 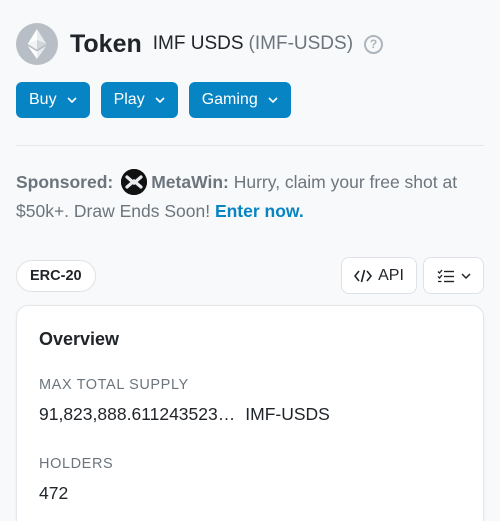 I want to click on buy-button: Buy, so click(x=53, y=100).